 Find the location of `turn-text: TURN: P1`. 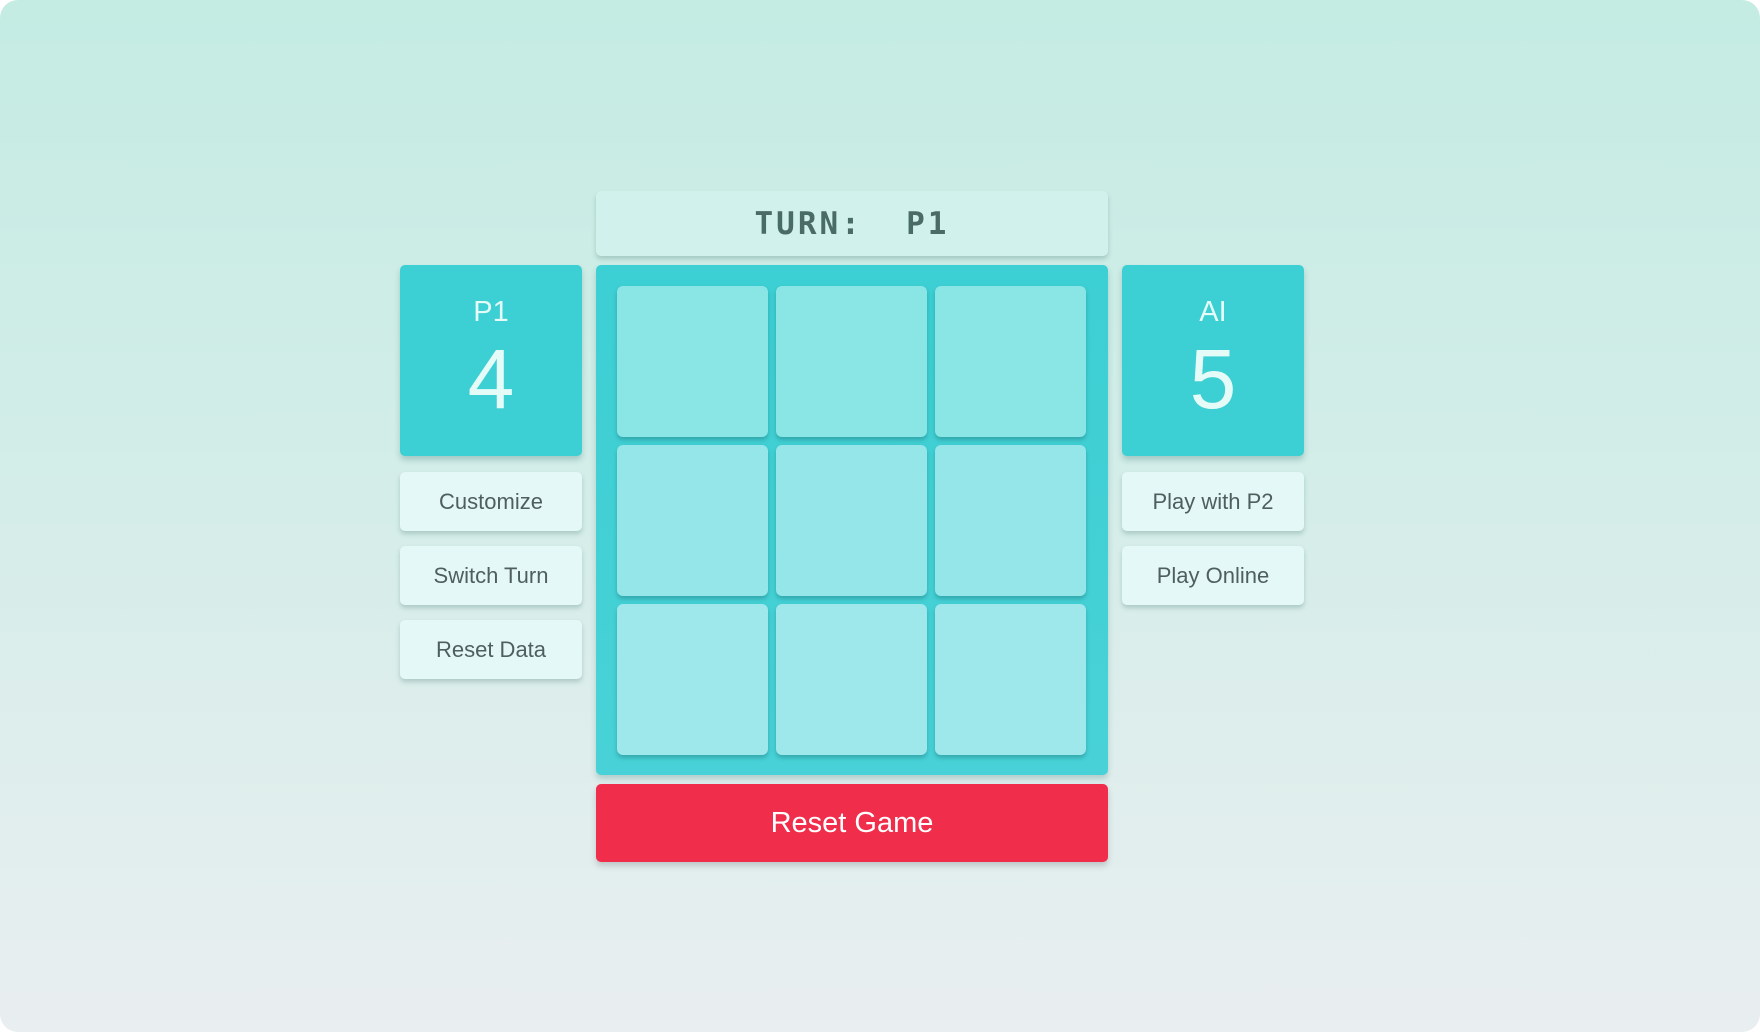

turn-text: TURN: P1 is located at coordinates (852, 223).